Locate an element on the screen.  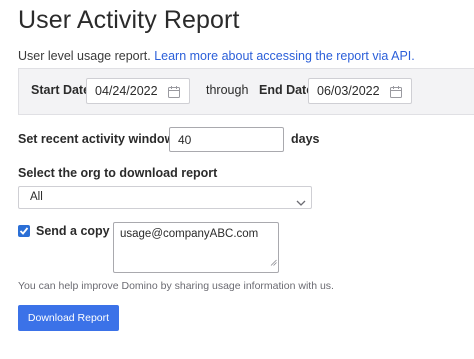
end-date-label: End Date is located at coordinates (286, 90).